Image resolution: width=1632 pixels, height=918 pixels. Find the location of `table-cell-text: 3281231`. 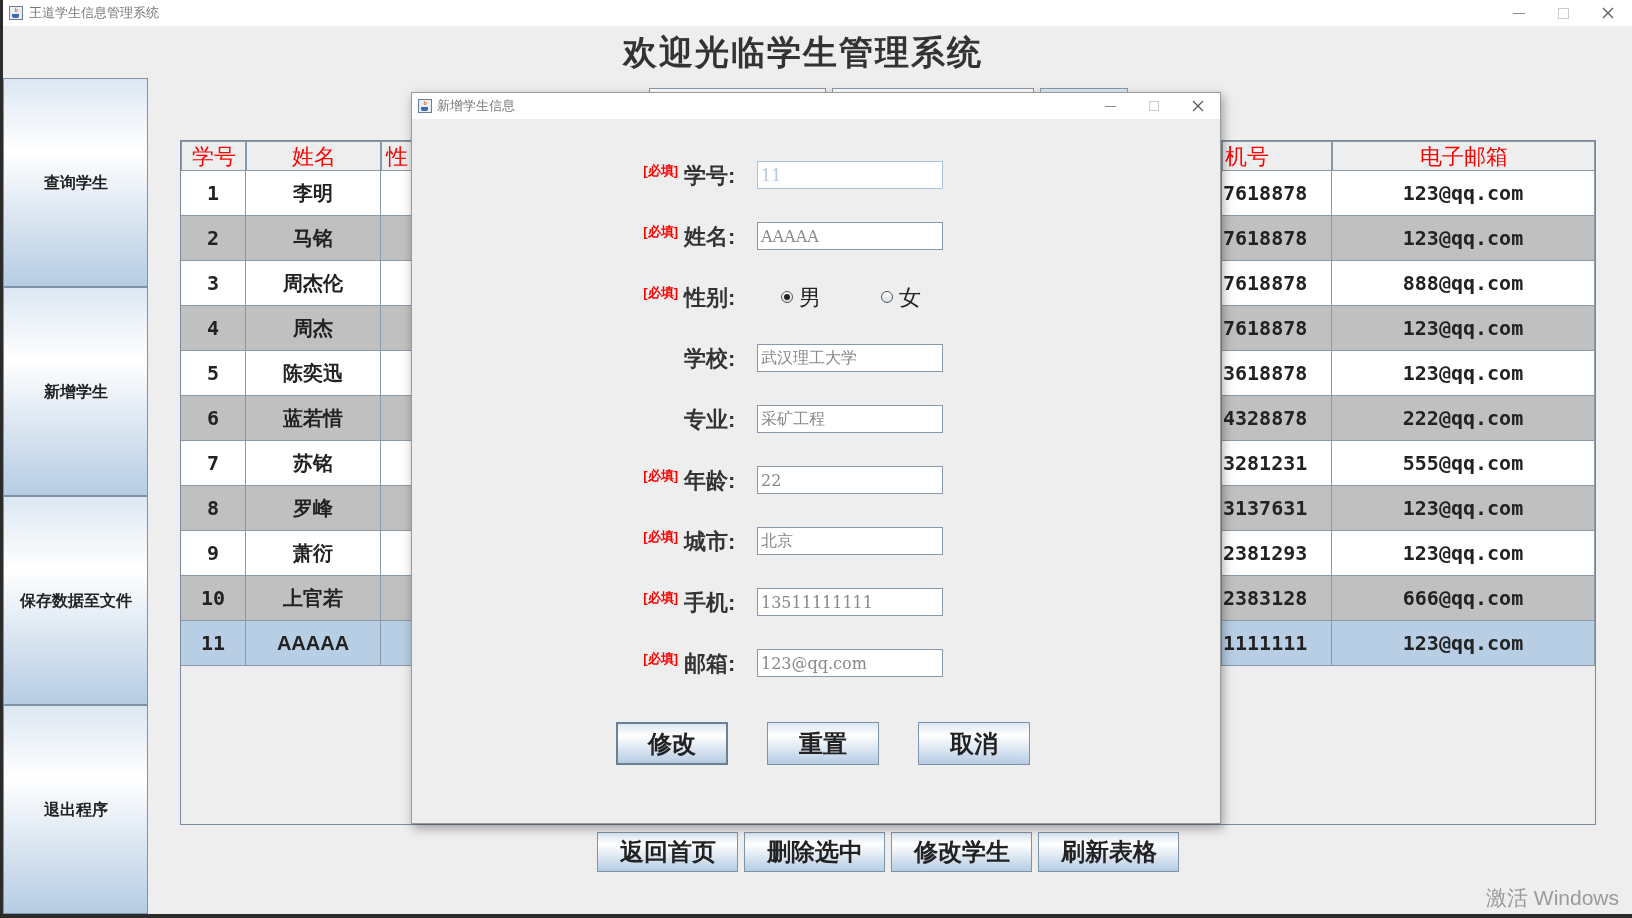

table-cell-text: 3281231 is located at coordinates (1265, 463).